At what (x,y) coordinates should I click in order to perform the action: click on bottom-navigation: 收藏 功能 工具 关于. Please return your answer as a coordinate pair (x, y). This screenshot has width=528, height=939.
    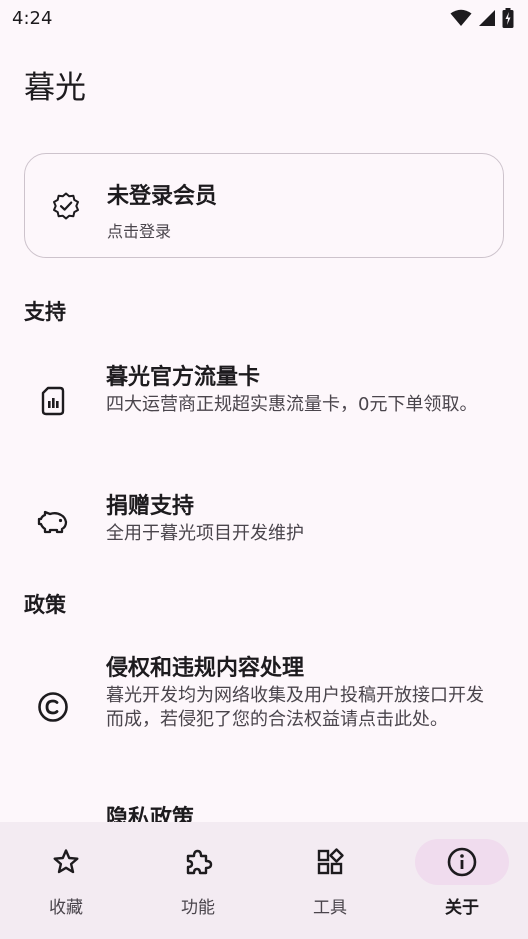
    Looking at the image, I should click on (264, 880).